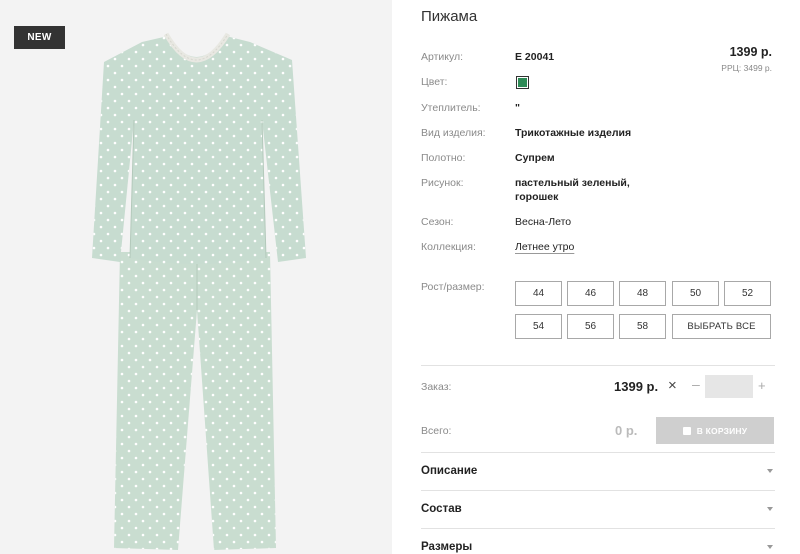 Image resolution: width=800 pixels, height=554 pixels. What do you see at coordinates (672, 385) in the screenshot?
I see `times-icon: ×` at bounding box center [672, 385].